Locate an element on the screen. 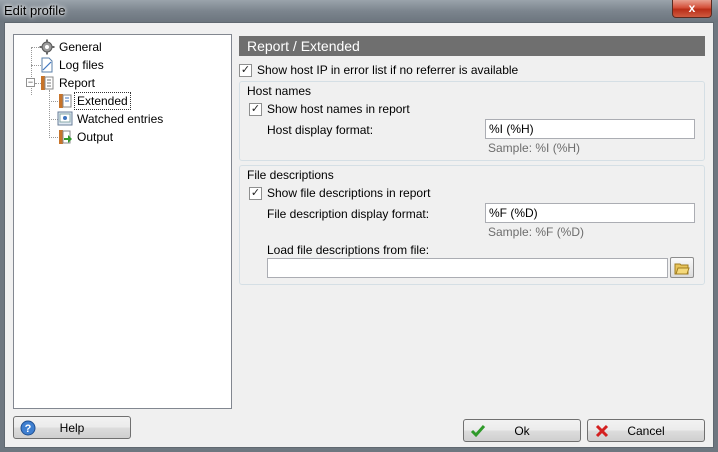 The width and height of the screenshot is (718, 452). folder-open-icon is located at coordinates (682, 269).